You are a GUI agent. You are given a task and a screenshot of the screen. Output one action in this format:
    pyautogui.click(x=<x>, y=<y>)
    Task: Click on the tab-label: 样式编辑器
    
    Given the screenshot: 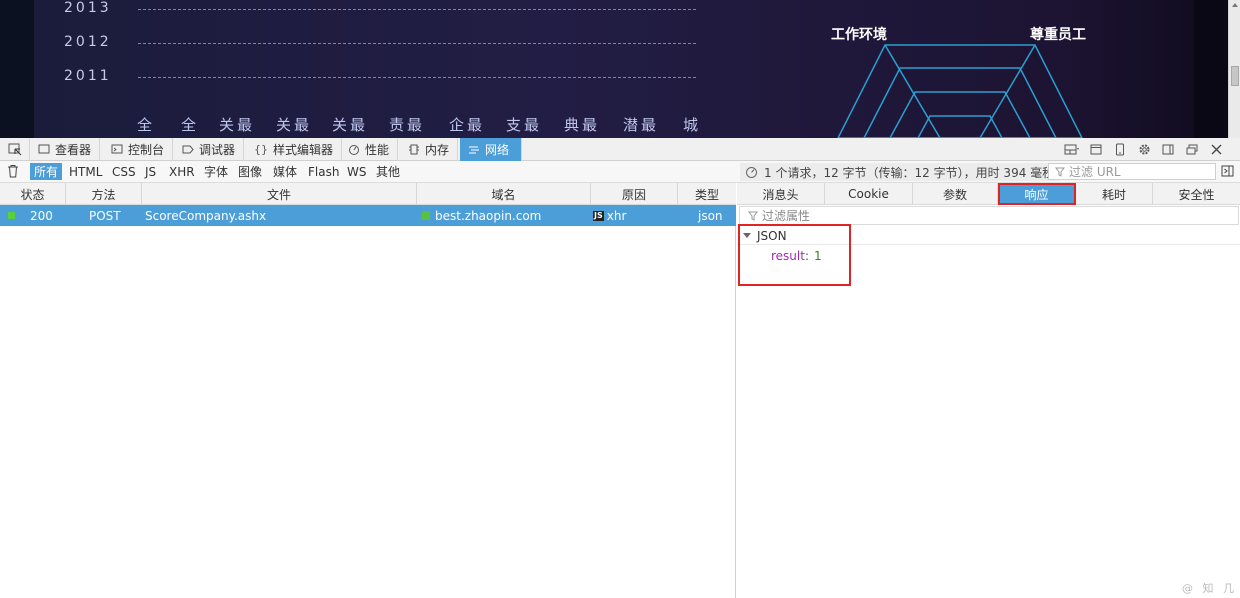 What is the action you would take?
    pyautogui.click(x=303, y=150)
    